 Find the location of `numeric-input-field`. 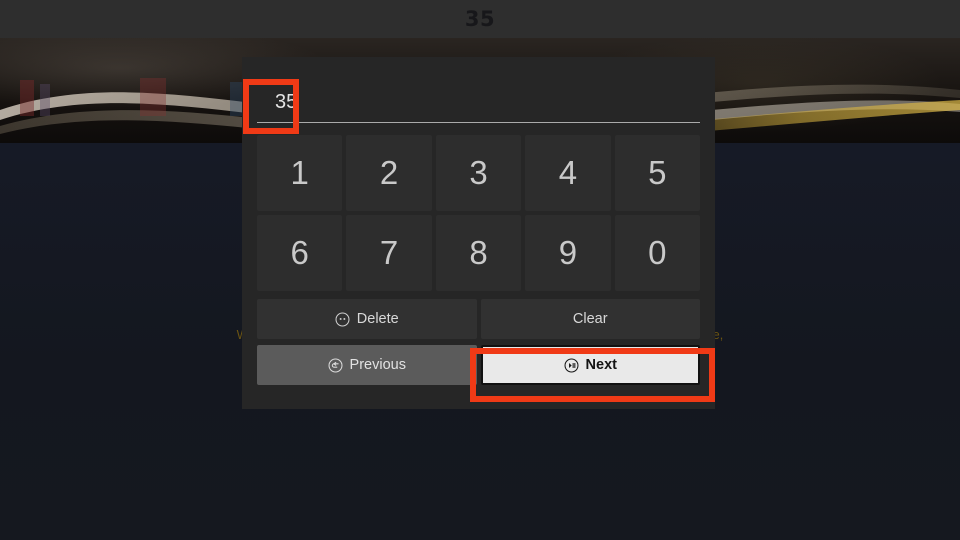

numeric-input-field is located at coordinates (478, 105).